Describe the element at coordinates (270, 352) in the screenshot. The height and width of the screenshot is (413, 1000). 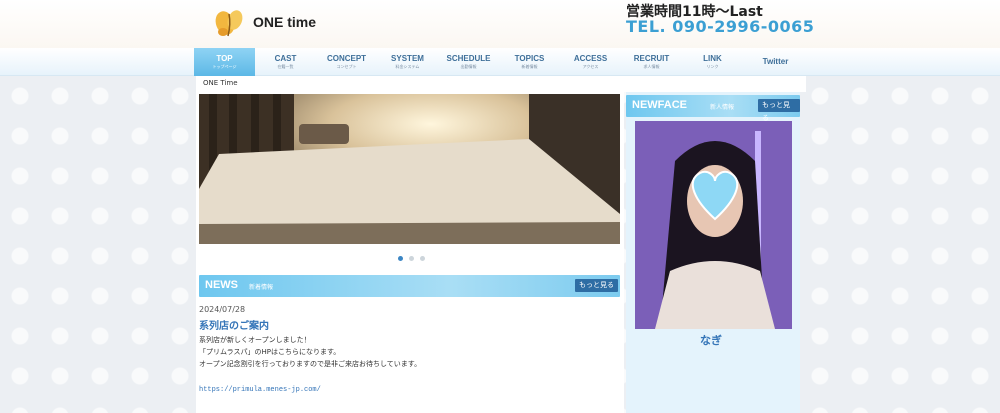
I see `news-line: 「プリムラスパ」のHPはこちらになります。` at that location.